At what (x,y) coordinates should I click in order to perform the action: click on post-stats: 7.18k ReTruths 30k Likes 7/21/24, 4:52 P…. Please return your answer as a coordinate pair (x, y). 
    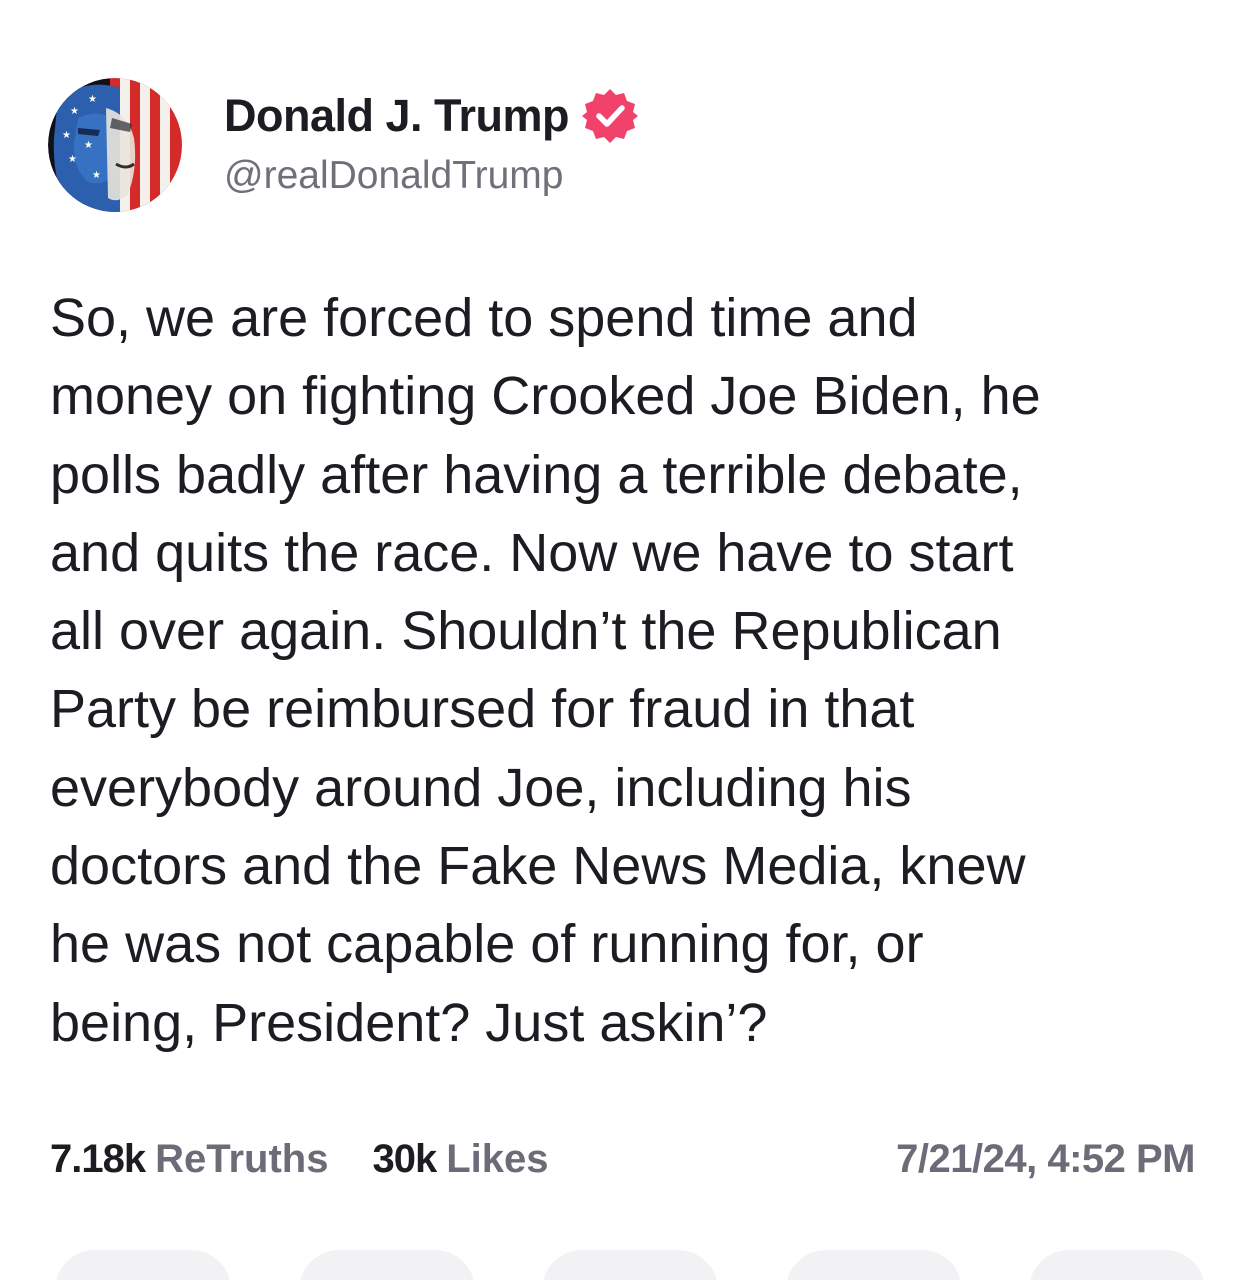
    Looking at the image, I should click on (622, 1159).